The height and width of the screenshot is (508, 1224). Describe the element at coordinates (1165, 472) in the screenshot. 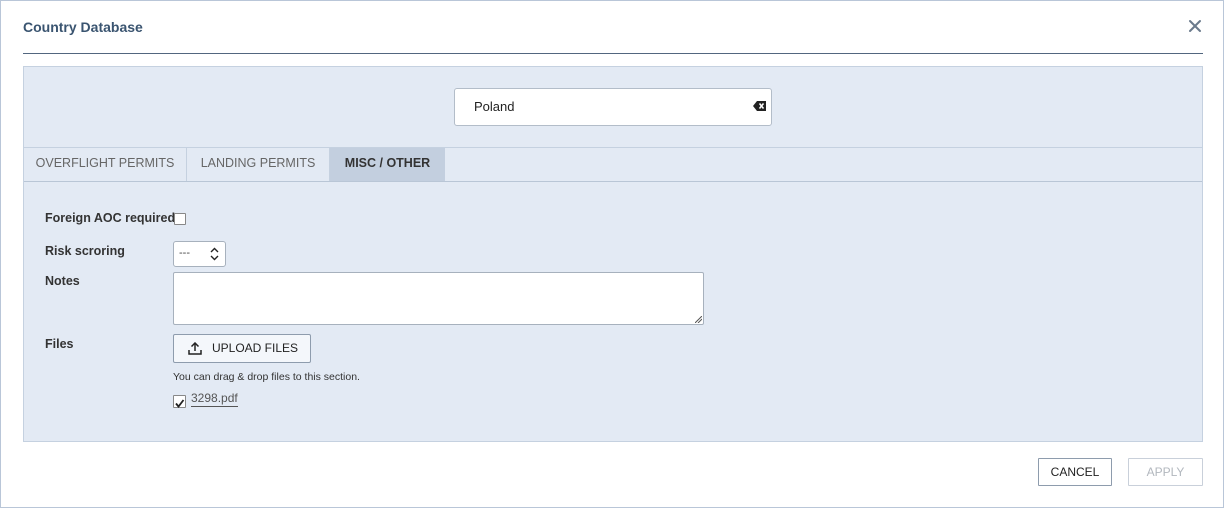

I see `apply-button: APPLY` at that location.